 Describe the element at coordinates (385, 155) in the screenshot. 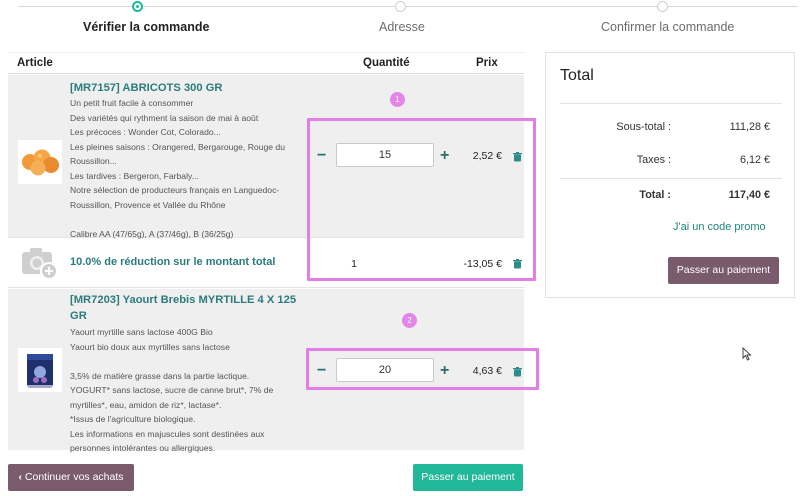

I see `qty-input-apricots: 15` at that location.